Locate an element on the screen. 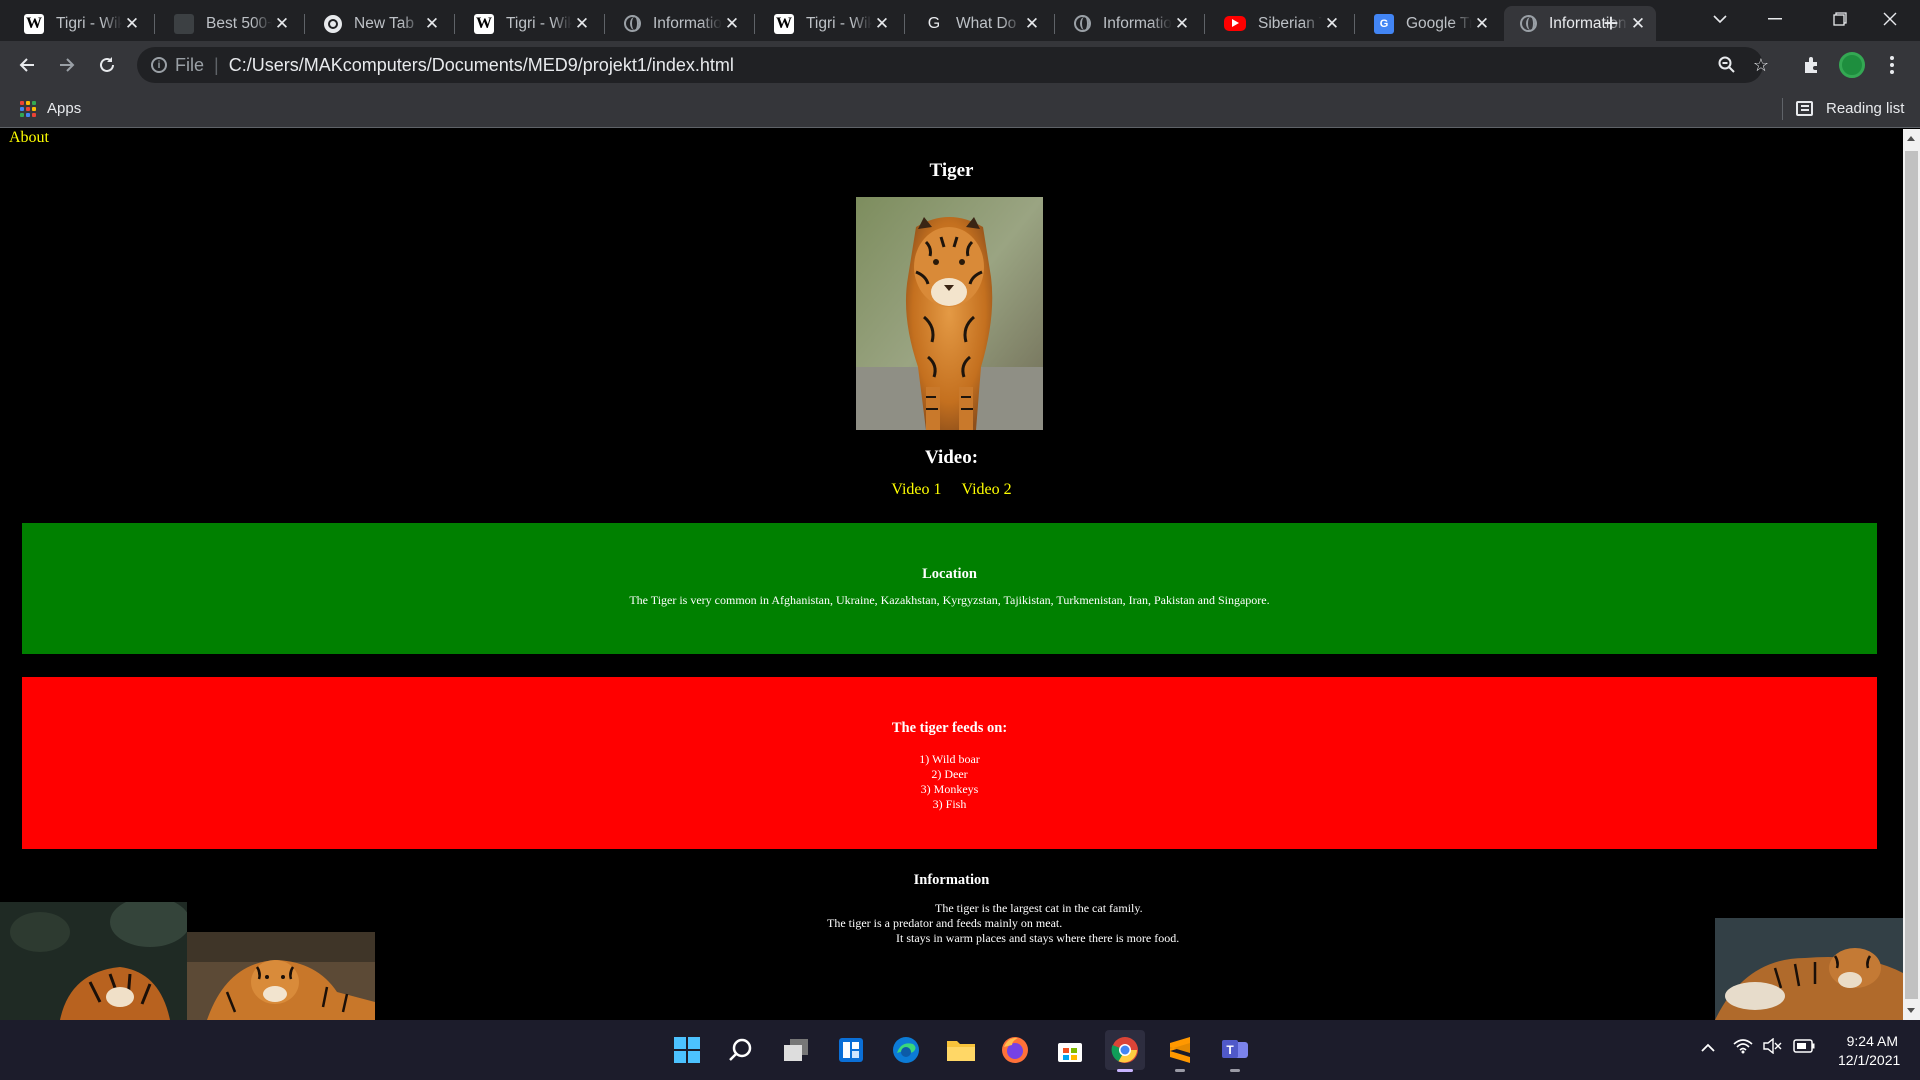  tiger-resting-photo is located at coordinates (1809, 969).